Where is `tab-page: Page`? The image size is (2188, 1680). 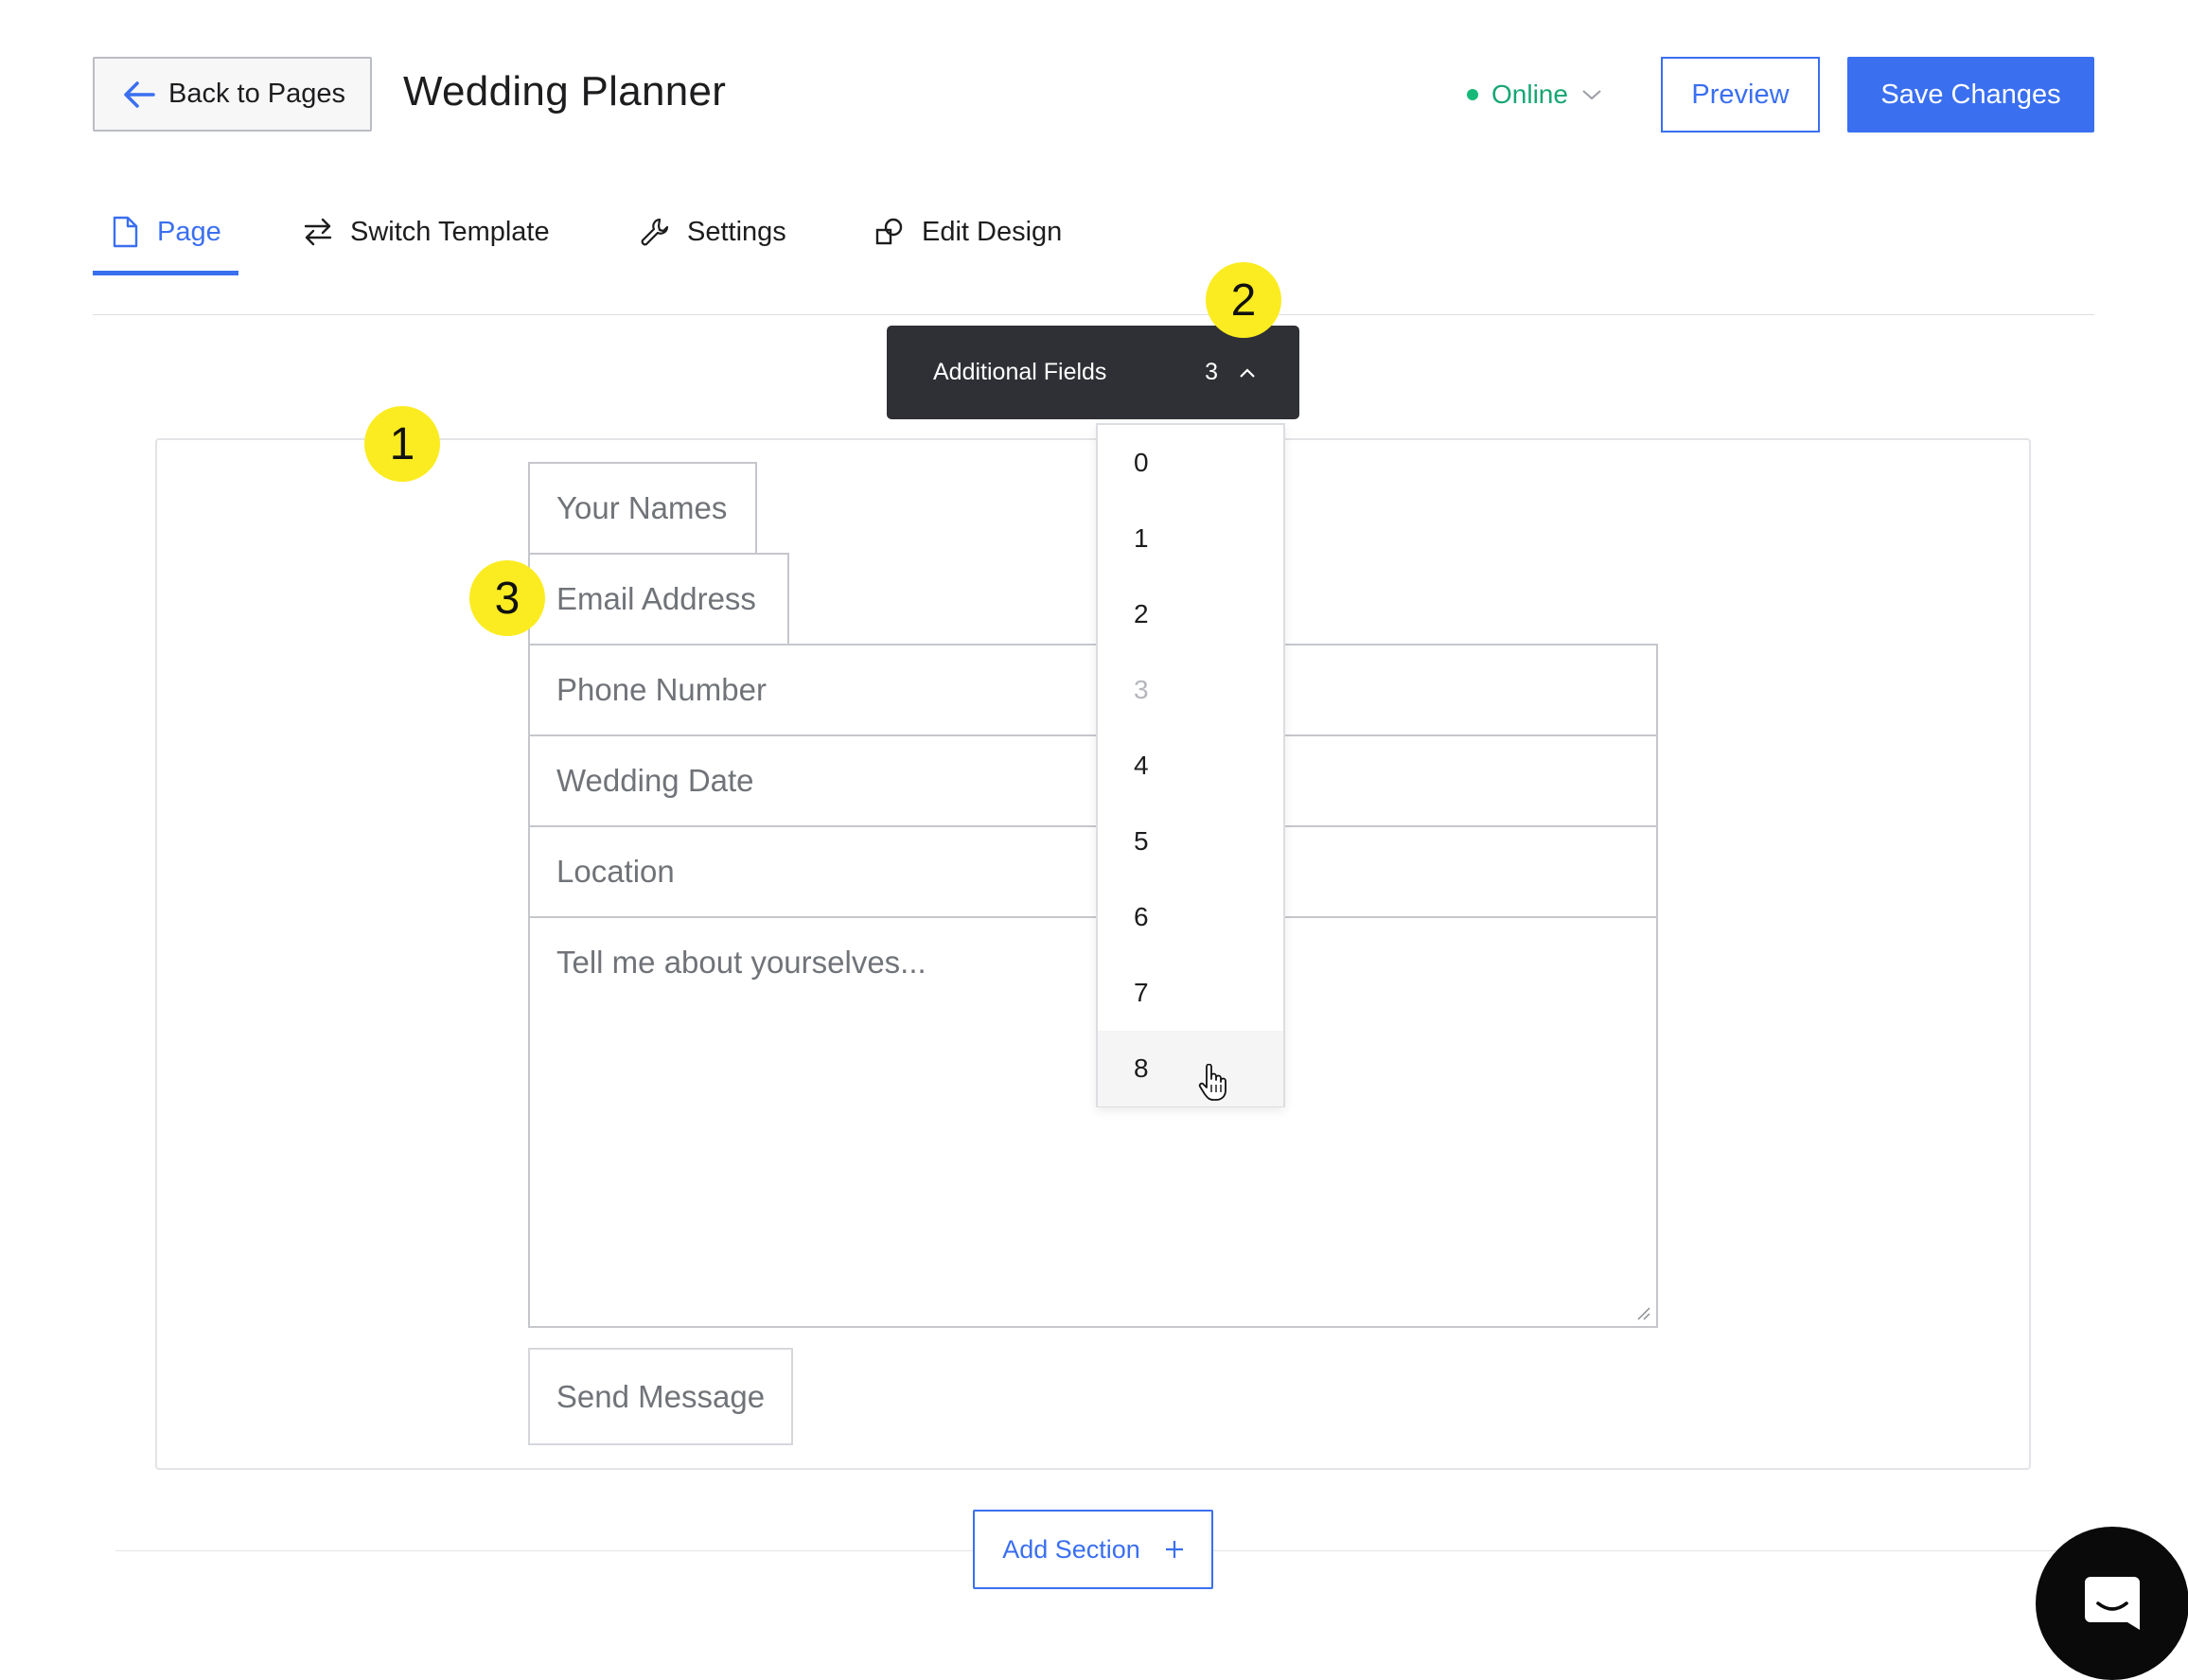 tab-page: Page is located at coordinates (165, 232).